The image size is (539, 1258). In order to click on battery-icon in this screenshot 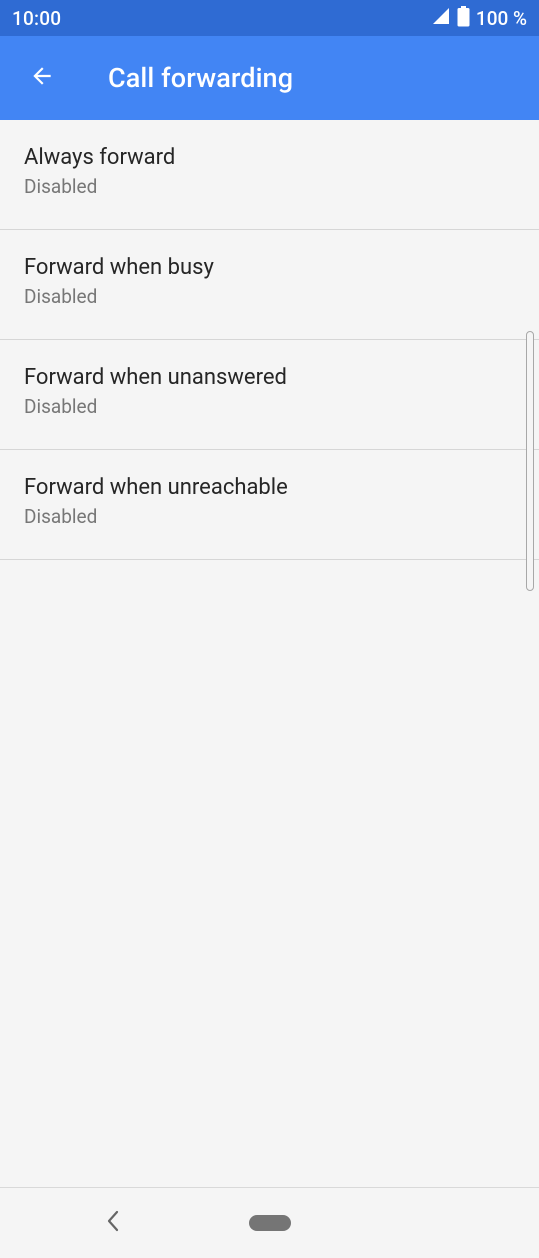, I will do `click(463, 18)`.